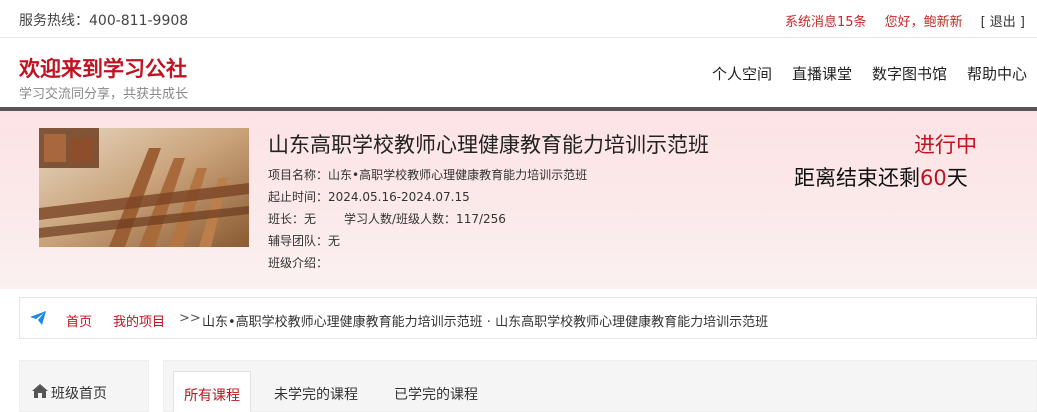 The width and height of the screenshot is (1037, 412). I want to click on site-title: 欢迎来到学习公社, so click(103, 68).